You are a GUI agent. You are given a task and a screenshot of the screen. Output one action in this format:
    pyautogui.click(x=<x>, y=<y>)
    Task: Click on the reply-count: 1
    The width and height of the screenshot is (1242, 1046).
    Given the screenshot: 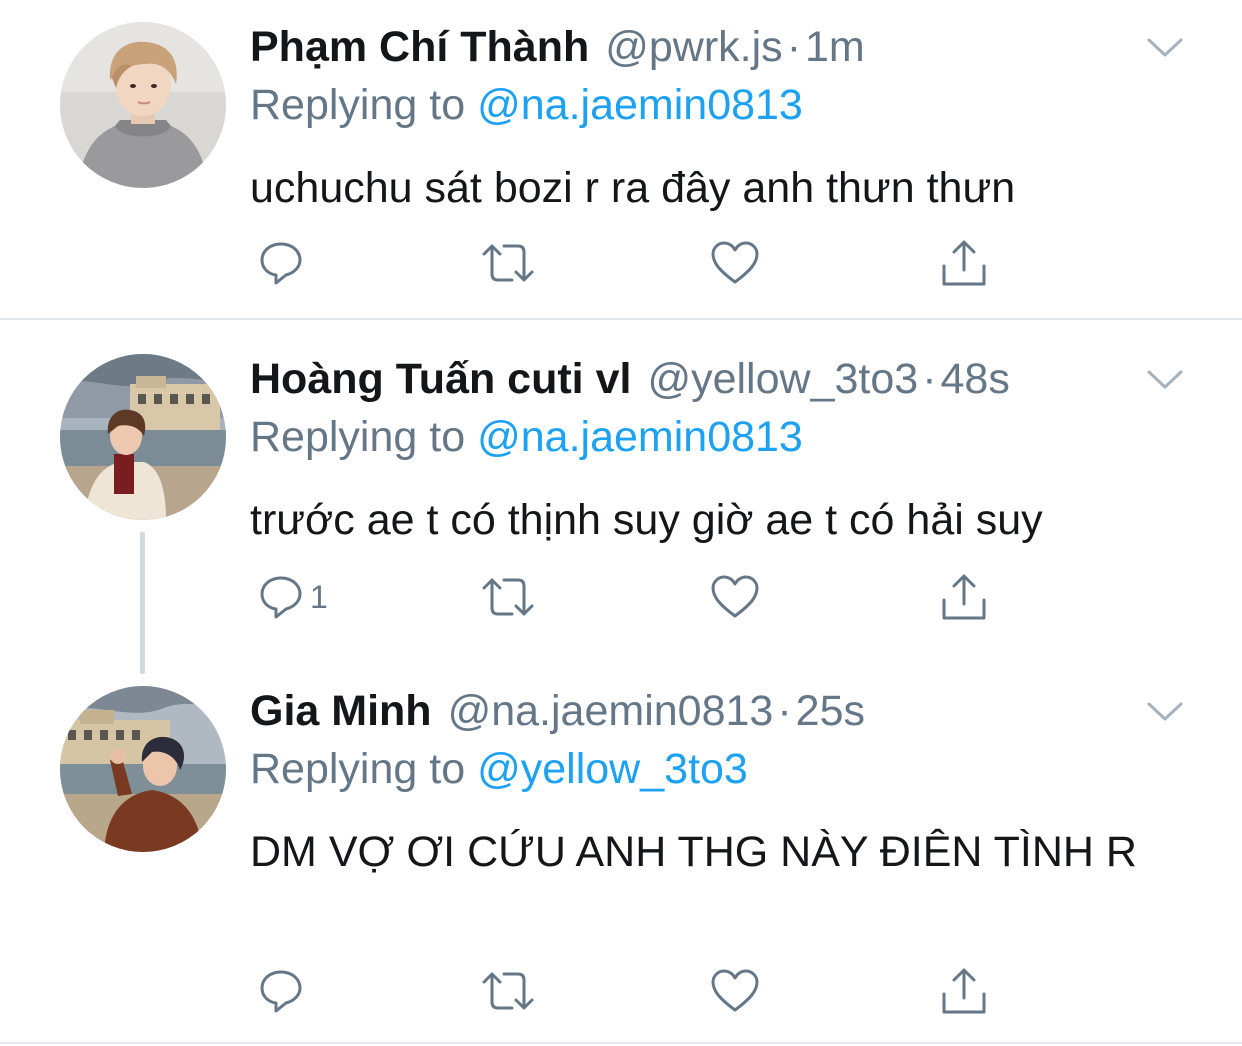 What is the action you would take?
    pyautogui.click(x=319, y=596)
    